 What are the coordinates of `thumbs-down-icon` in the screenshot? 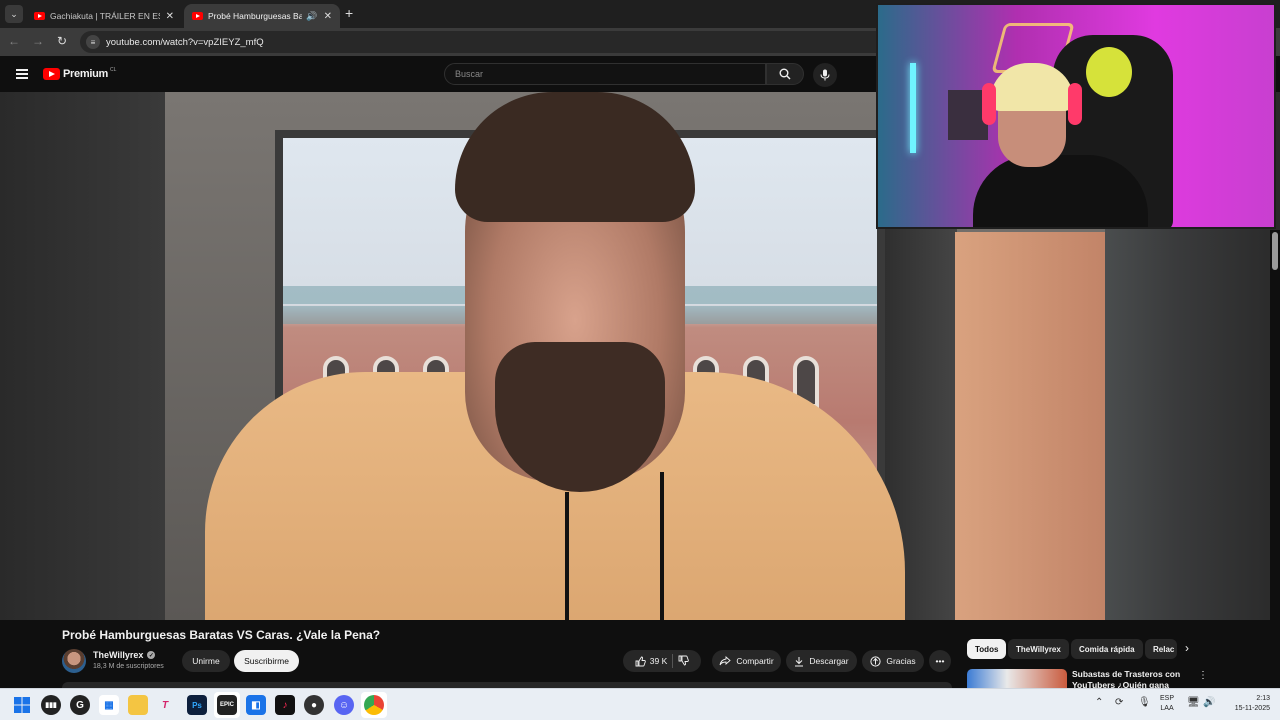 It's located at (684, 660).